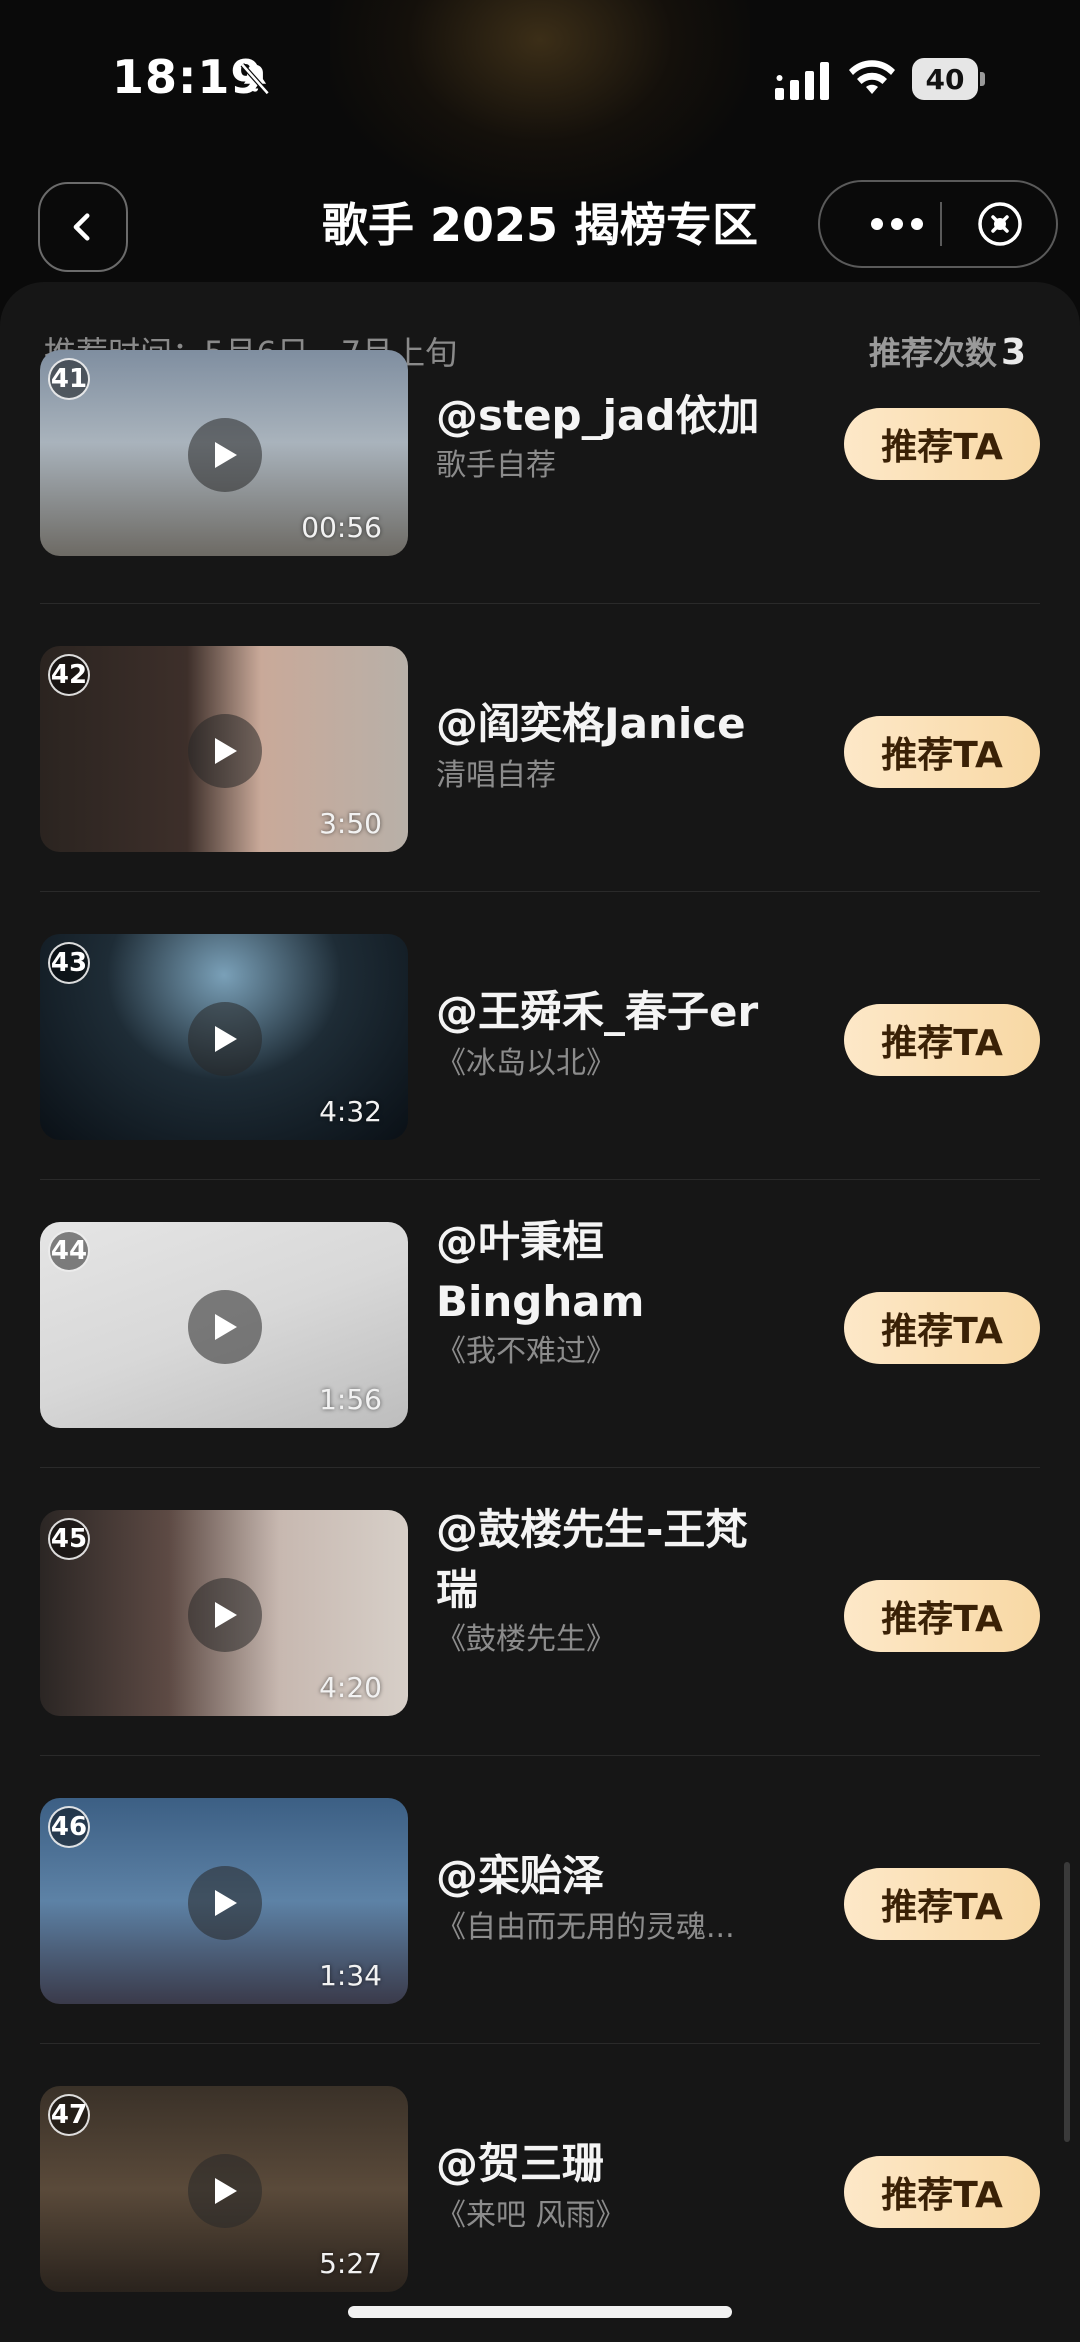 This screenshot has height=2342, width=1080. Describe the element at coordinates (350, 1111) in the screenshot. I see `video-duration: 4:32` at that location.